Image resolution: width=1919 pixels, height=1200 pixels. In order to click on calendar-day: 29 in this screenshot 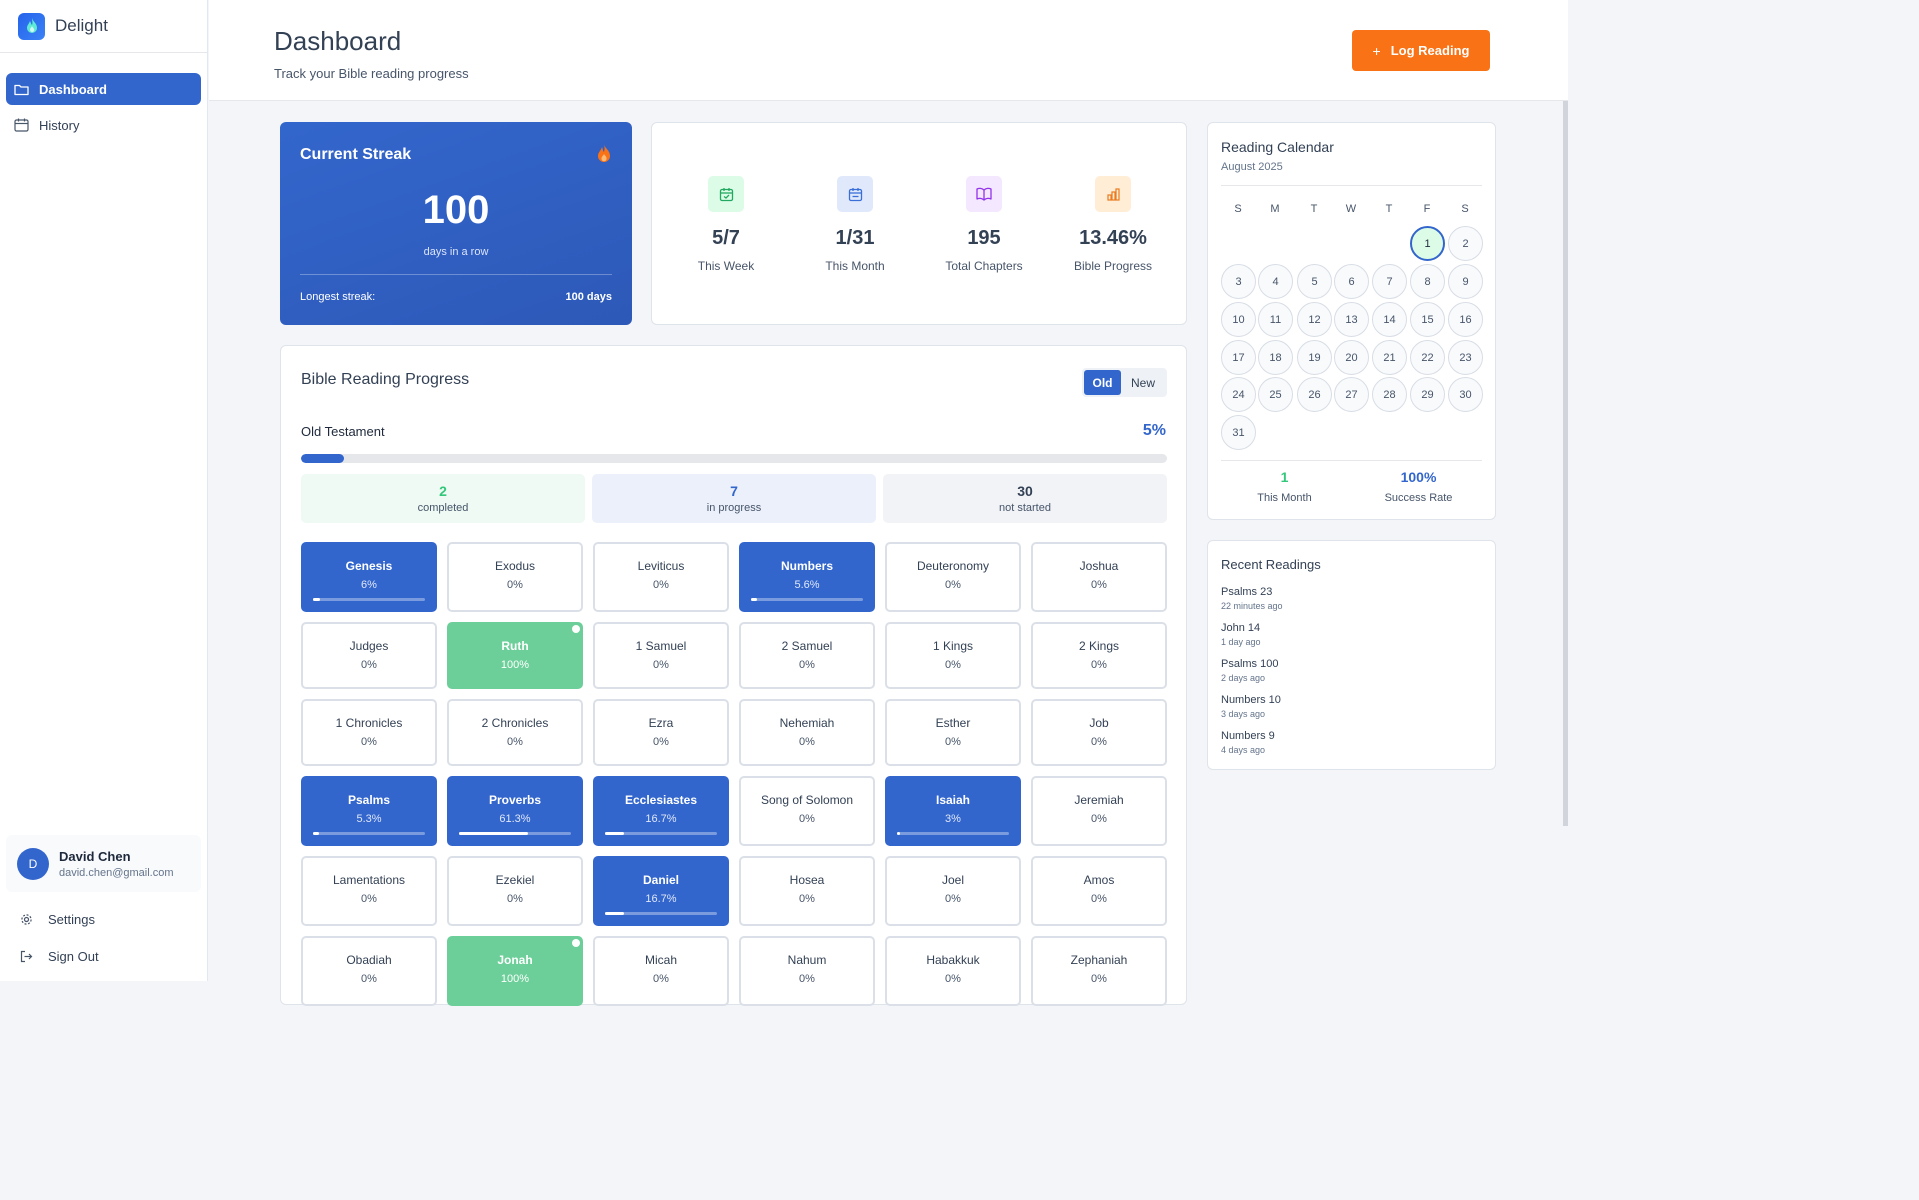, I will do `click(1427, 394)`.